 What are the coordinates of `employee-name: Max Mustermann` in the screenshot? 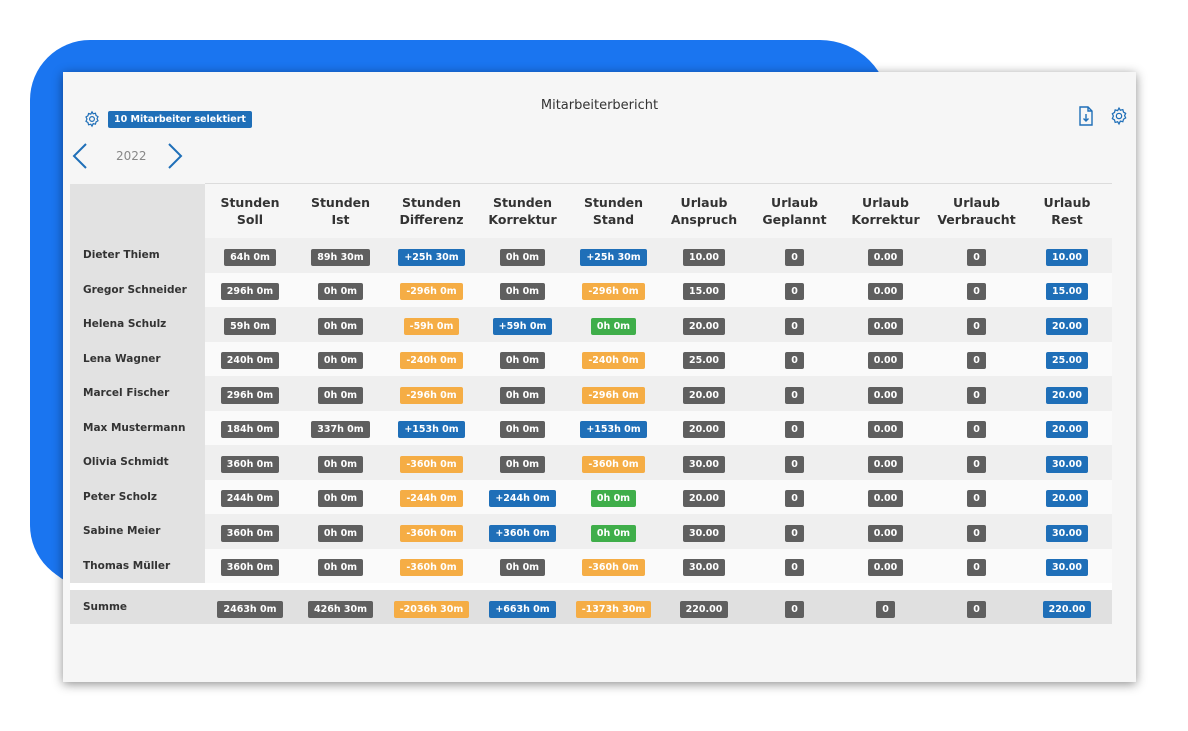 It's located at (137, 427).